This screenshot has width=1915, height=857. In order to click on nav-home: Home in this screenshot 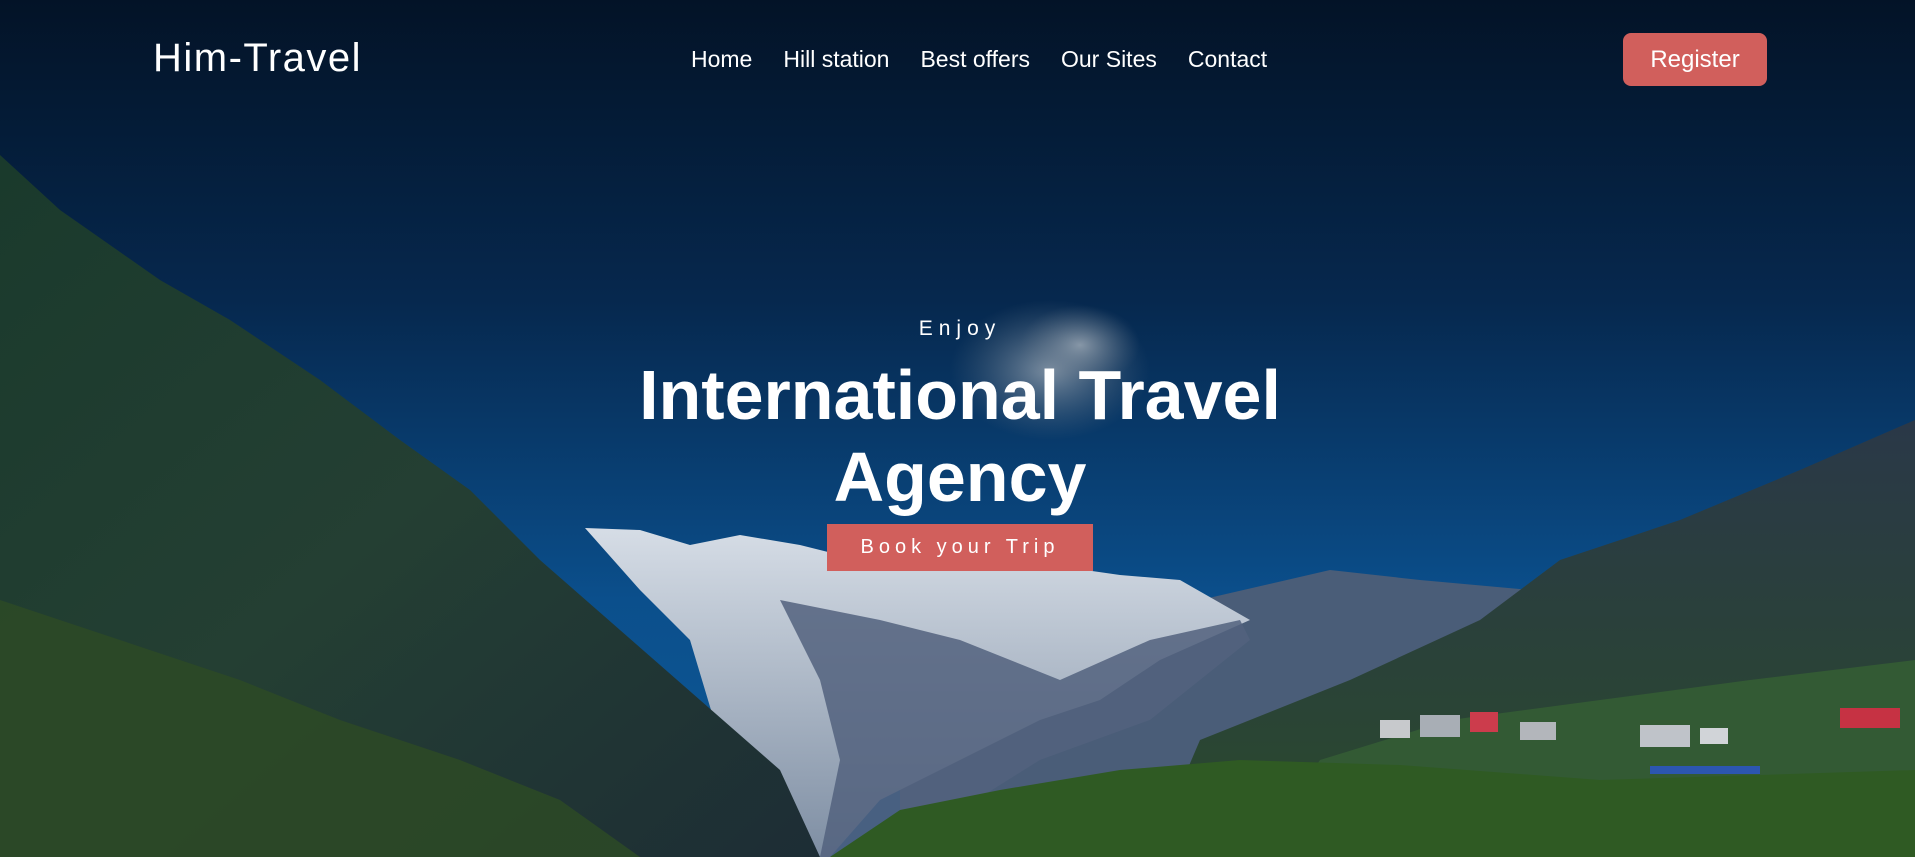, I will do `click(721, 59)`.